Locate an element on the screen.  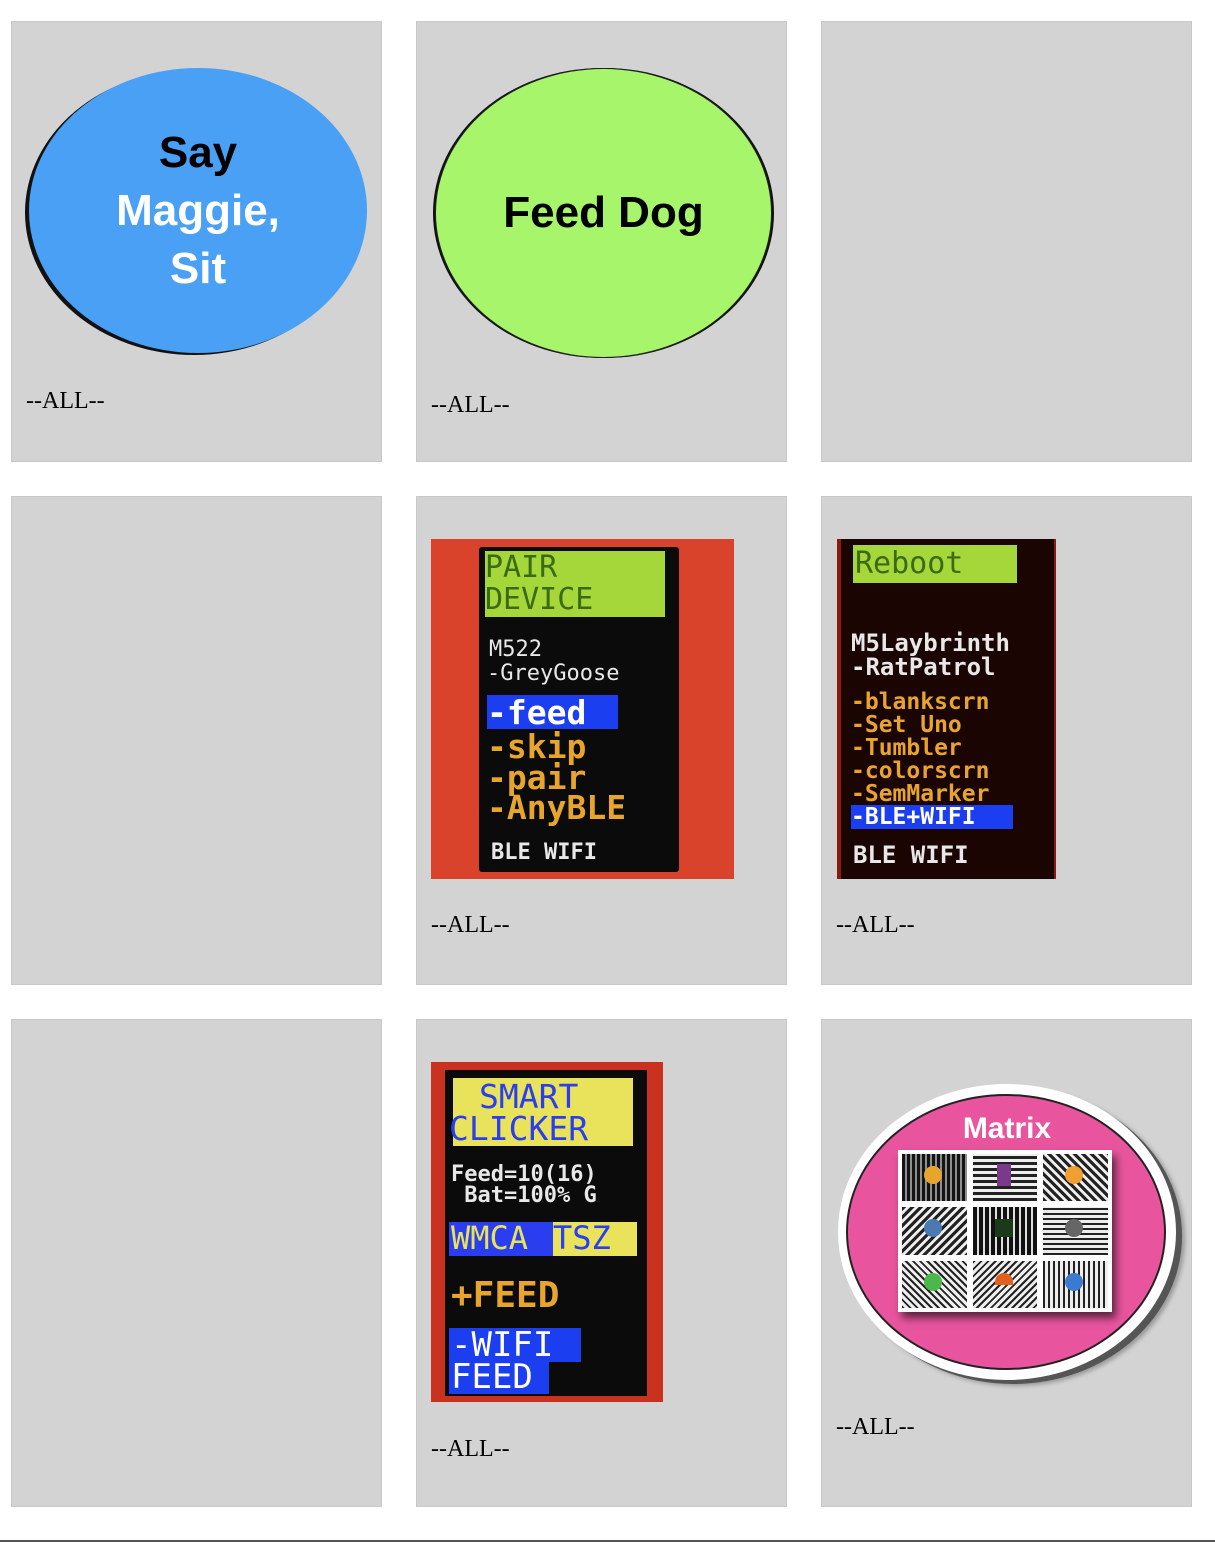
maggie-label: Maggie, is located at coordinates (198, 210).